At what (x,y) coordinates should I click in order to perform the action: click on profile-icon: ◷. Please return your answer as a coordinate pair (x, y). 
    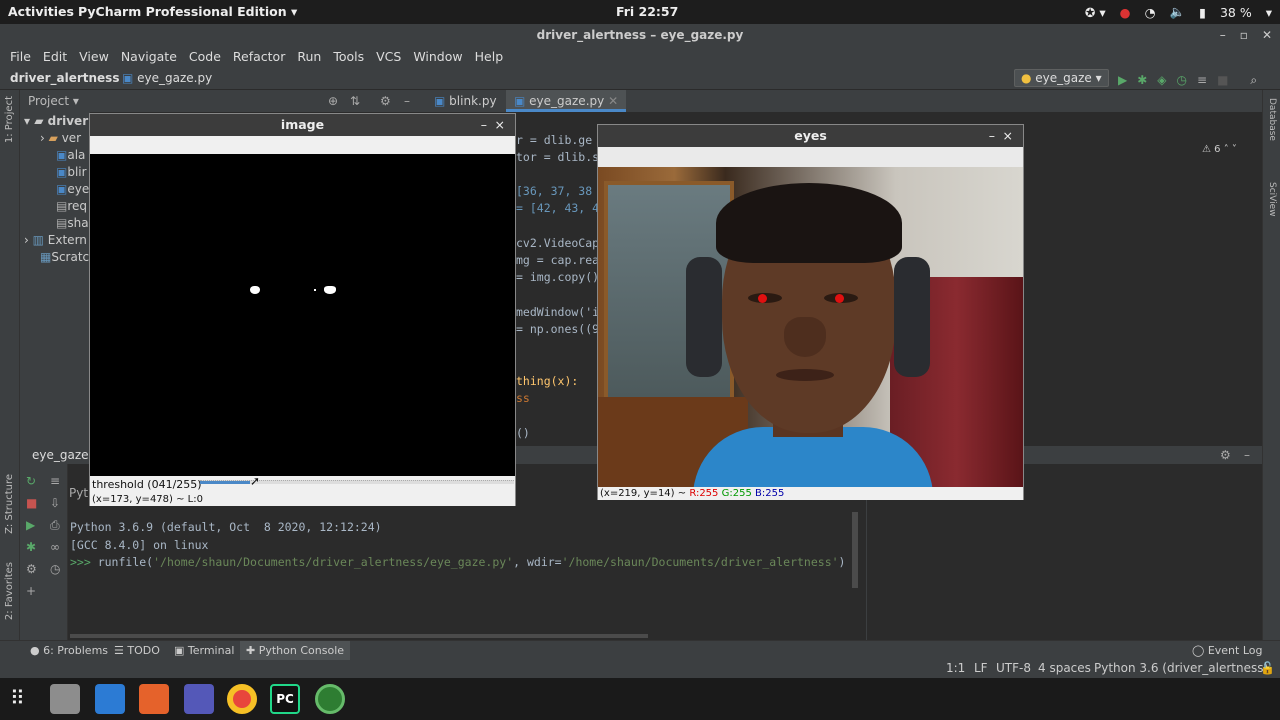
    Looking at the image, I should click on (1182, 80).